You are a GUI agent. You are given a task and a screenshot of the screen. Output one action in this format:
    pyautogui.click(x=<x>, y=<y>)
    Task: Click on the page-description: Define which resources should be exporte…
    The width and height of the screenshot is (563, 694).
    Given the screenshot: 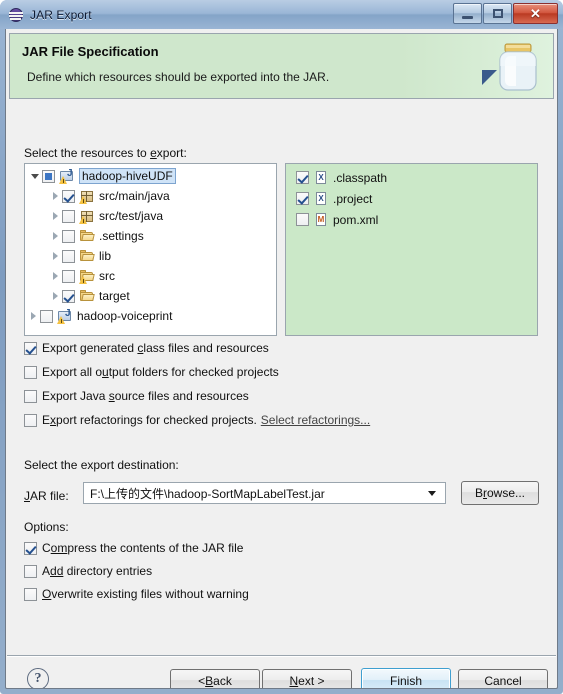 What is the action you would take?
    pyautogui.click(x=178, y=77)
    